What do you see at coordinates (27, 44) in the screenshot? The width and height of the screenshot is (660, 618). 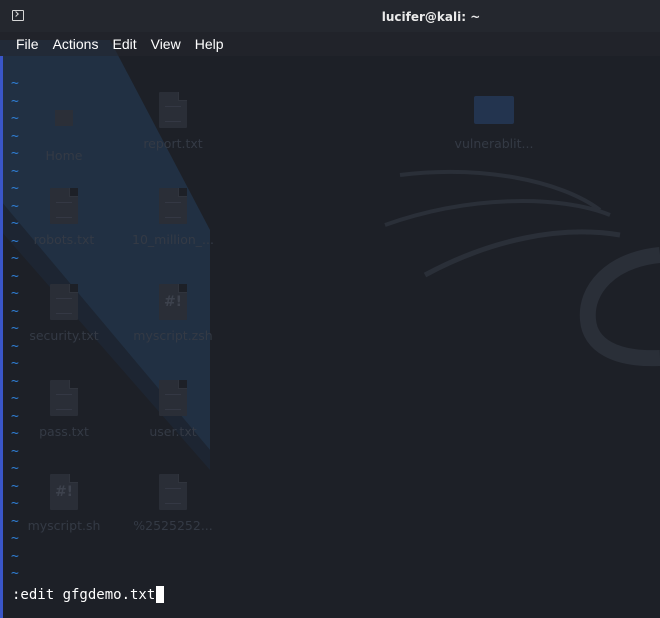 I see `menu-file: File` at bounding box center [27, 44].